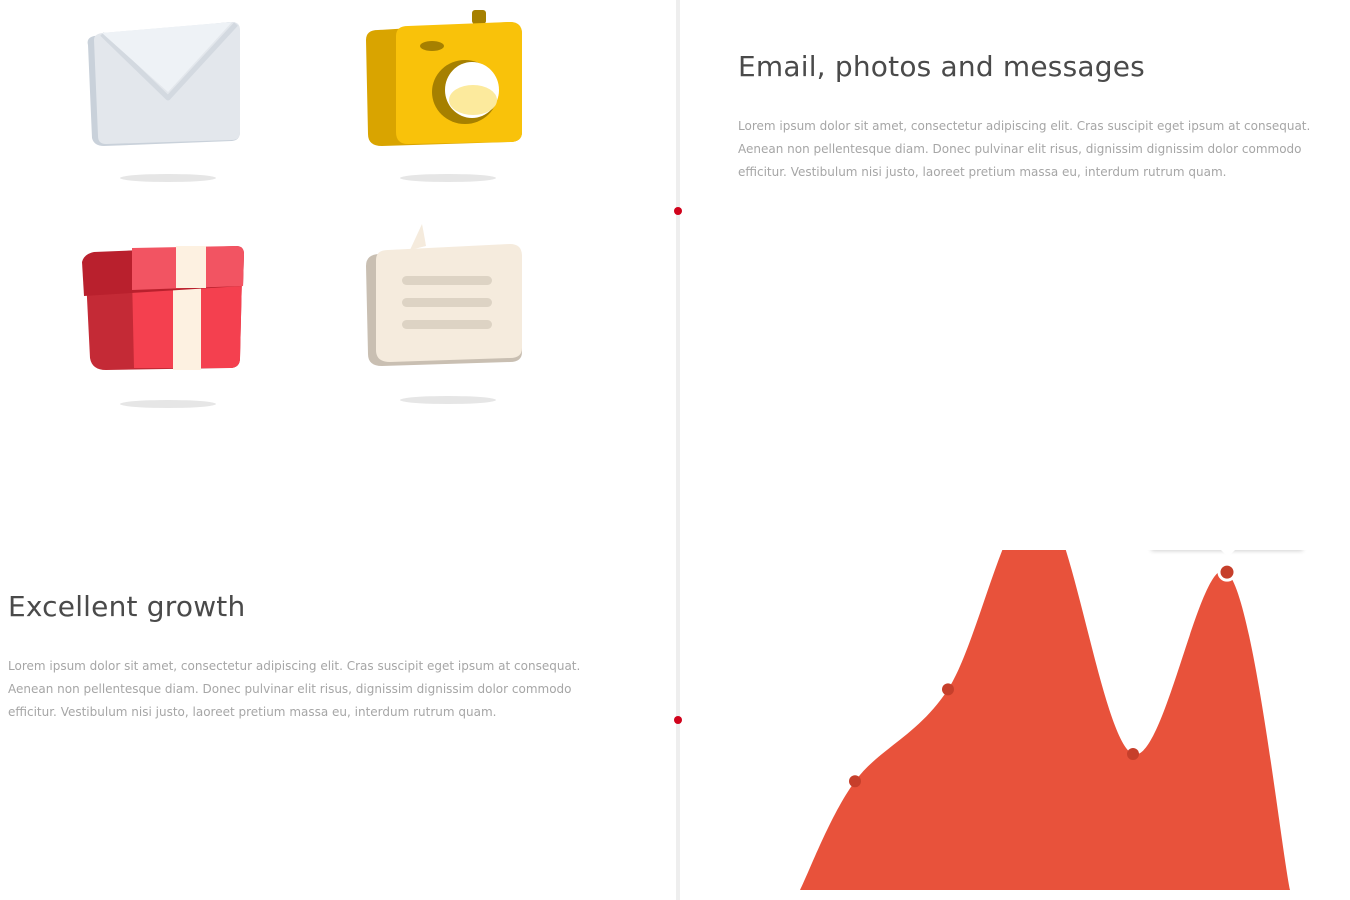 The width and height of the screenshot is (1350, 900). Describe the element at coordinates (165, 331) in the screenshot. I see `gift-box-icon` at that location.